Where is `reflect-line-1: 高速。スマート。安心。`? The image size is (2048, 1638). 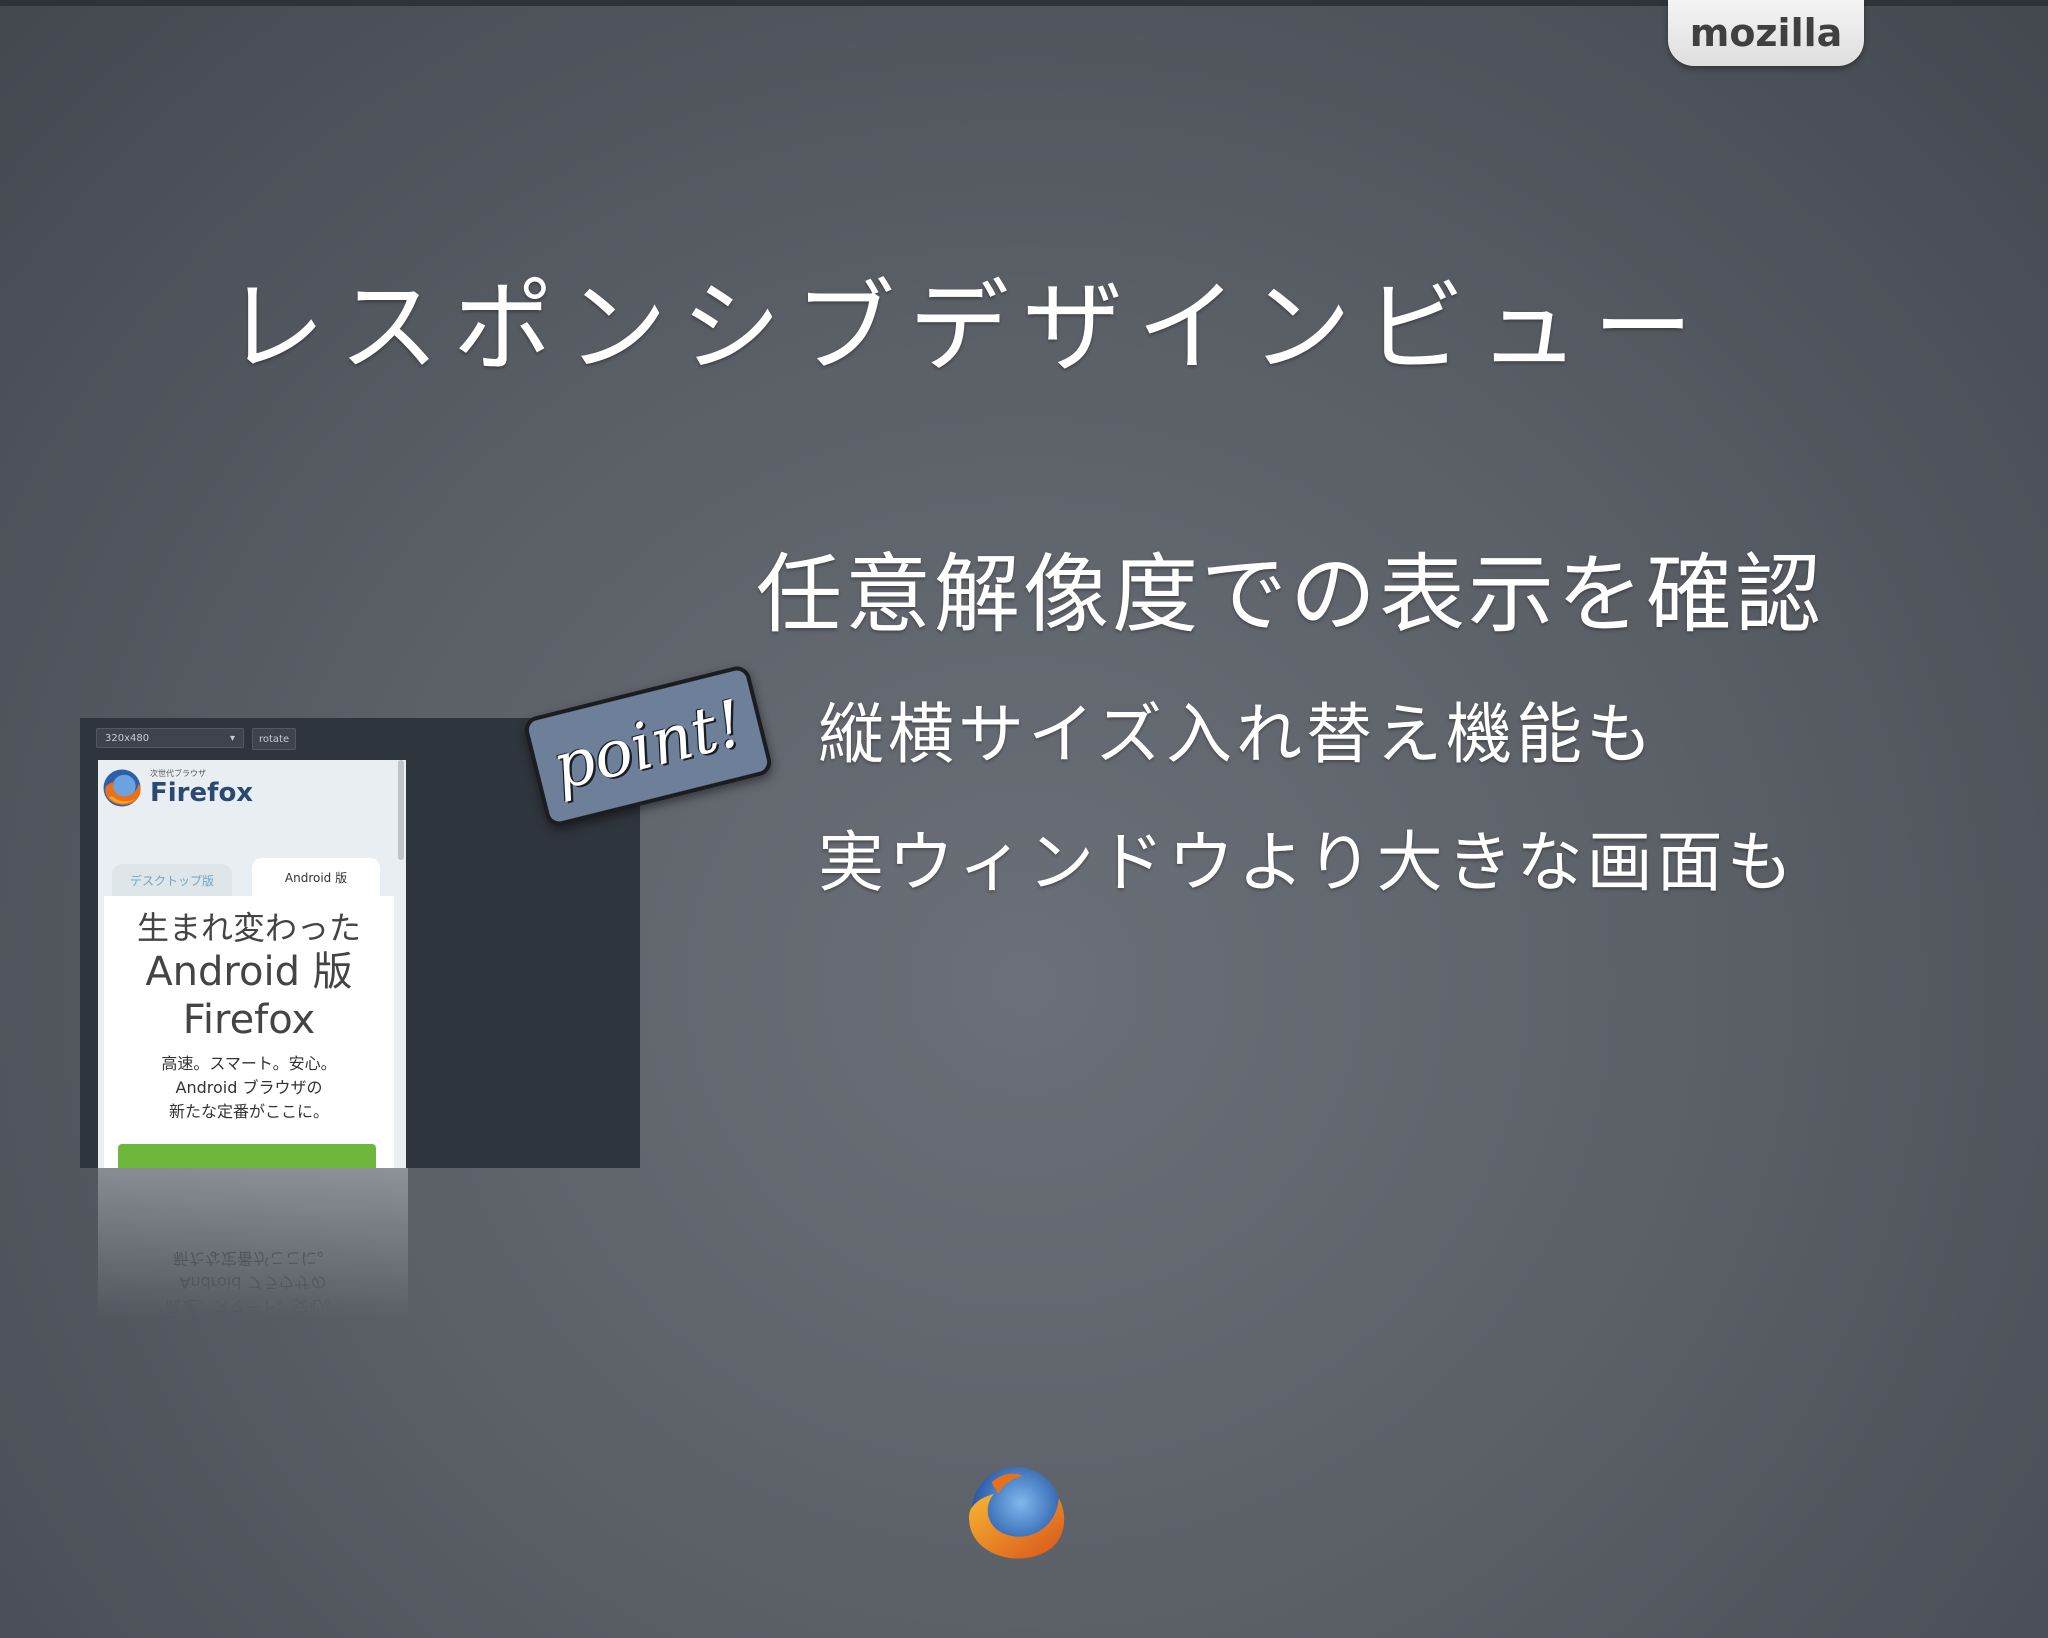 reflect-line-1: 高速。スマート。安心。 is located at coordinates (253, 1306).